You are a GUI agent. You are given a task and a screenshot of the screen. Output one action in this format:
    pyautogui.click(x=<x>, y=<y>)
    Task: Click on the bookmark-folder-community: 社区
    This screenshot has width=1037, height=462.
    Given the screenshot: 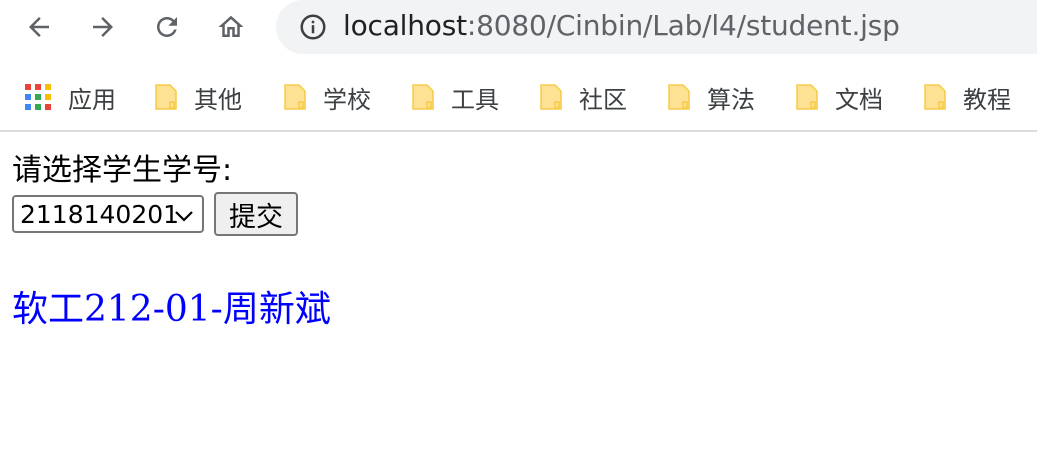 What is the action you would take?
    pyautogui.click(x=583, y=97)
    